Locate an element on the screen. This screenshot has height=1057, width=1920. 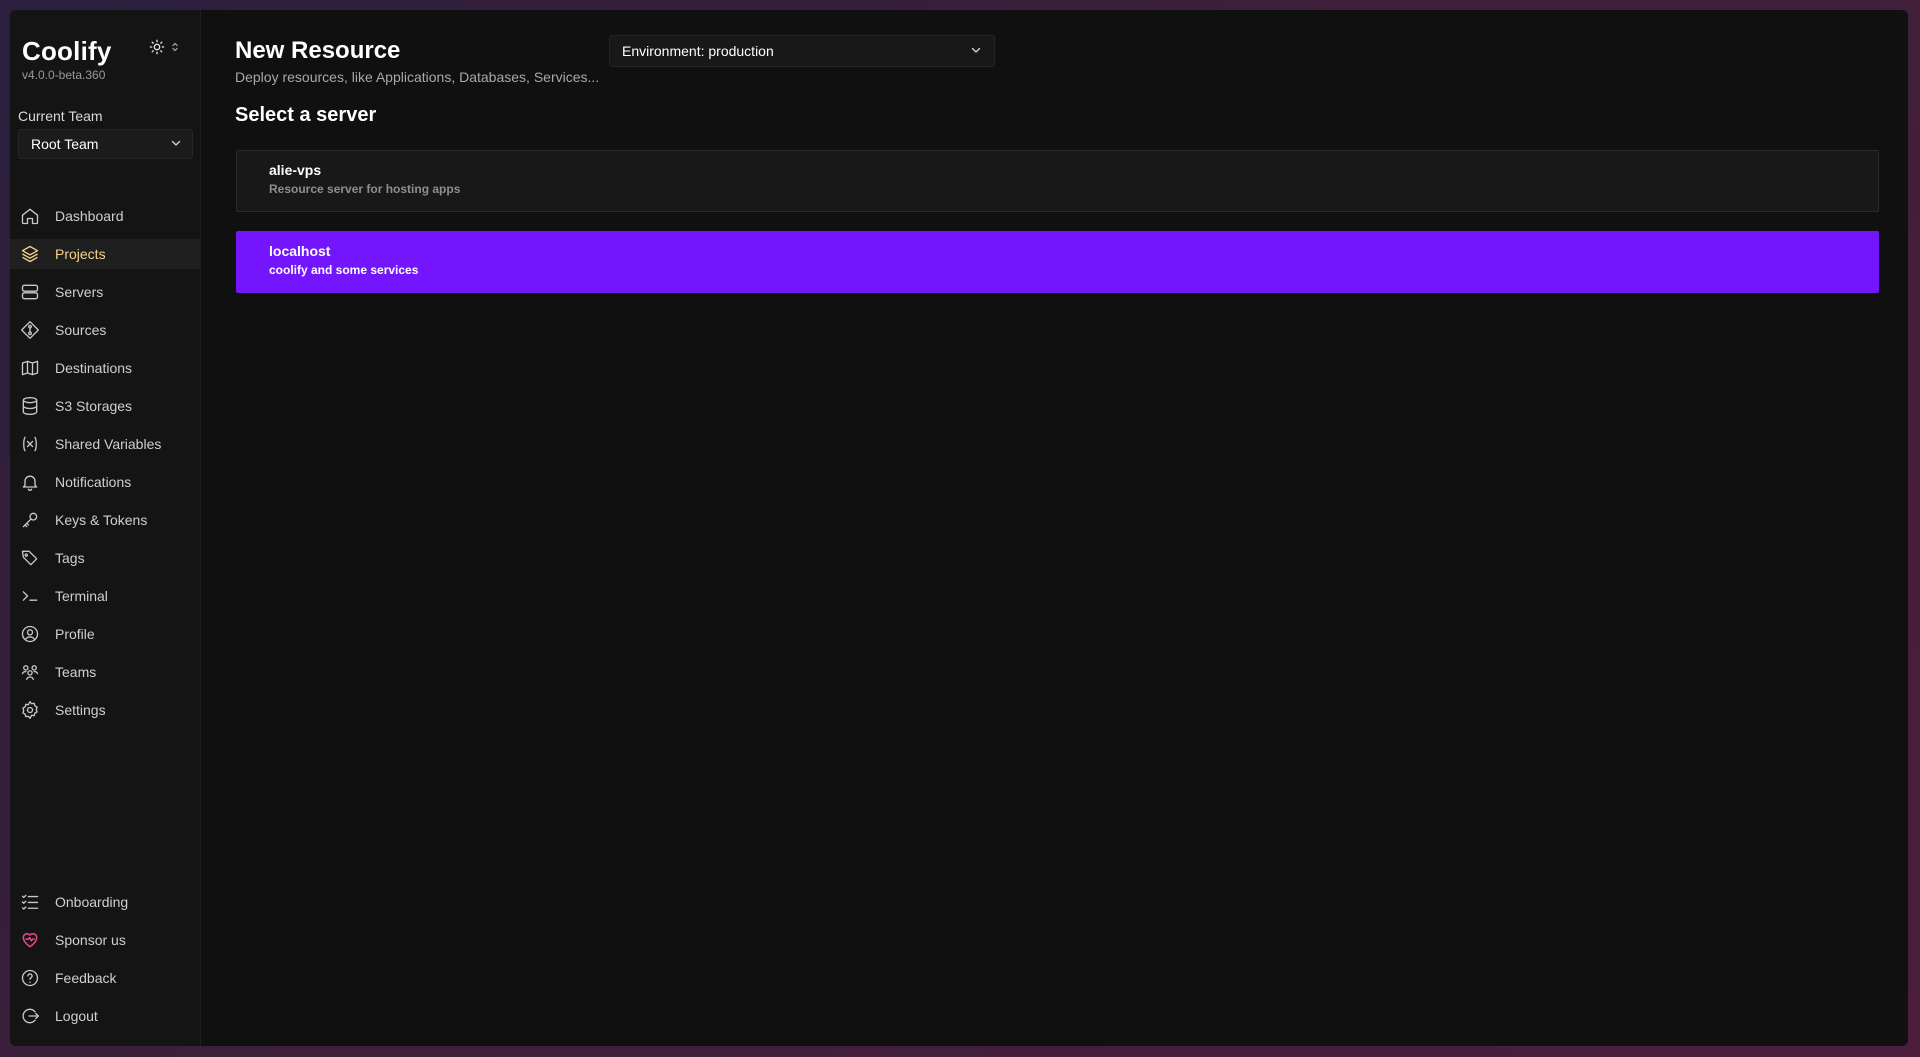
terminal-icon is located at coordinates (30, 596).